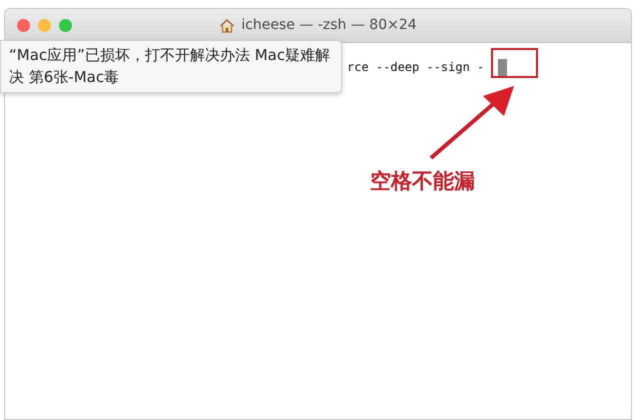 This screenshot has width=640, height=420. Describe the element at coordinates (514, 63) in the screenshot. I see `highlight-rectangle` at that location.